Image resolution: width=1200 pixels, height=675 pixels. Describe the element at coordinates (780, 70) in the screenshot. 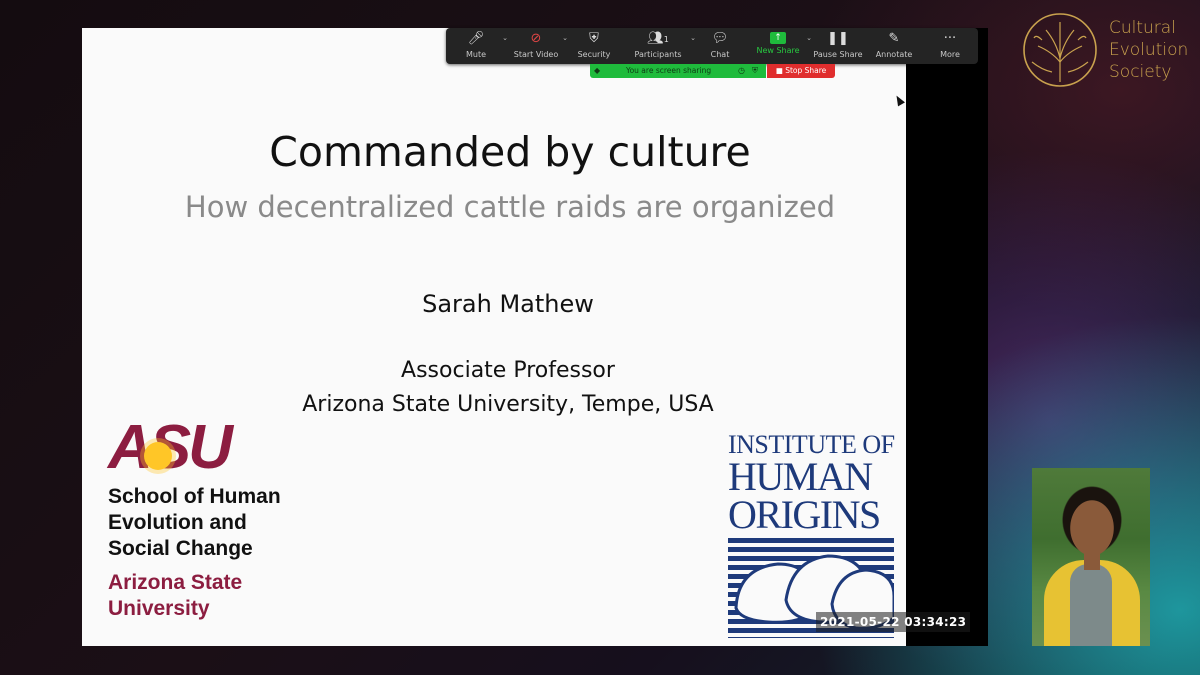

I see `stop-icon: ■` at that location.